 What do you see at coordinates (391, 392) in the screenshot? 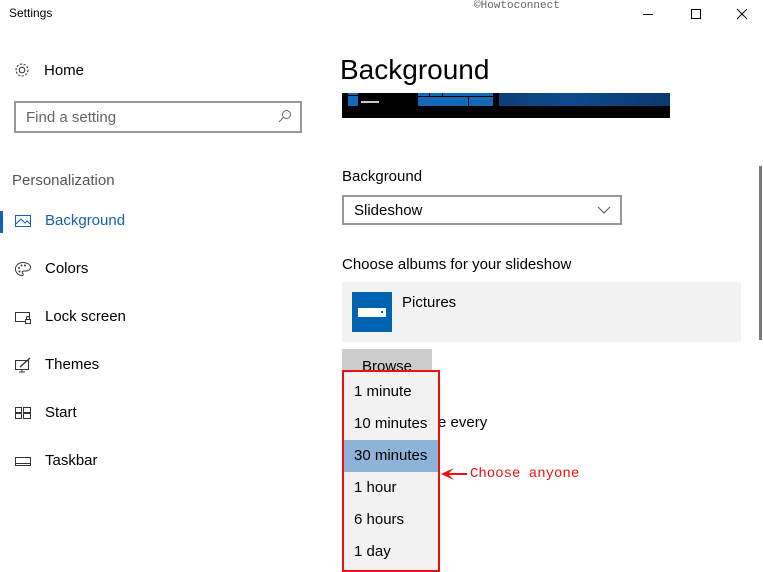
I see `interval-option: 1 minute` at bounding box center [391, 392].